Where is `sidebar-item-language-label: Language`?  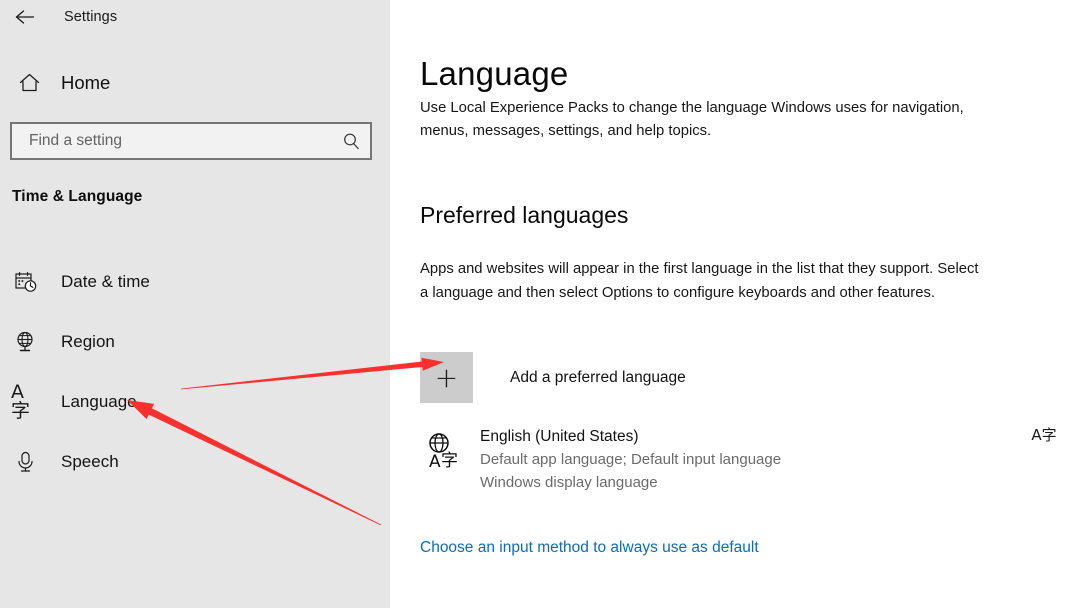 sidebar-item-language-label: Language is located at coordinates (99, 401).